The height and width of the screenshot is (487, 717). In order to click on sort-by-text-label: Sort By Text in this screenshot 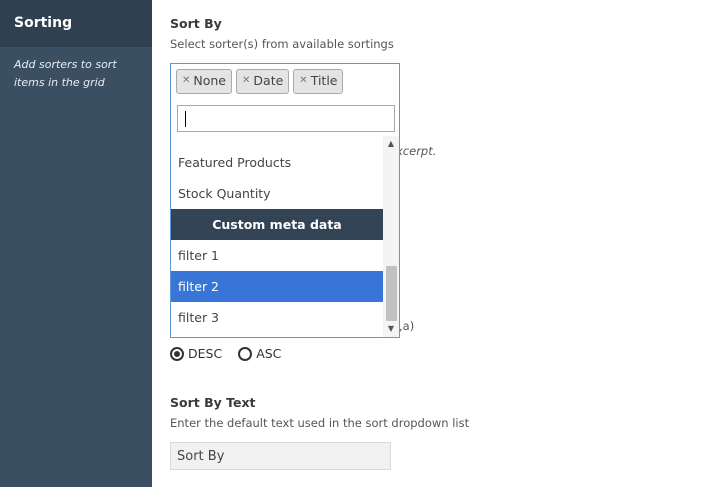, I will do `click(213, 402)`.